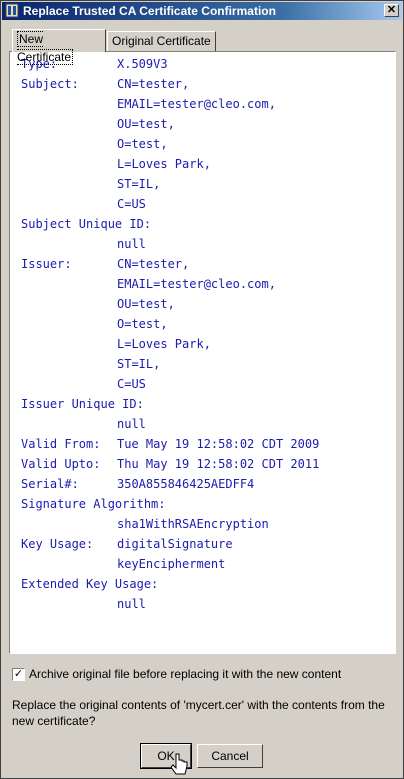 This screenshot has height=779, width=404. I want to click on cert-field-label: Signature Algorithm:, so click(93, 504).